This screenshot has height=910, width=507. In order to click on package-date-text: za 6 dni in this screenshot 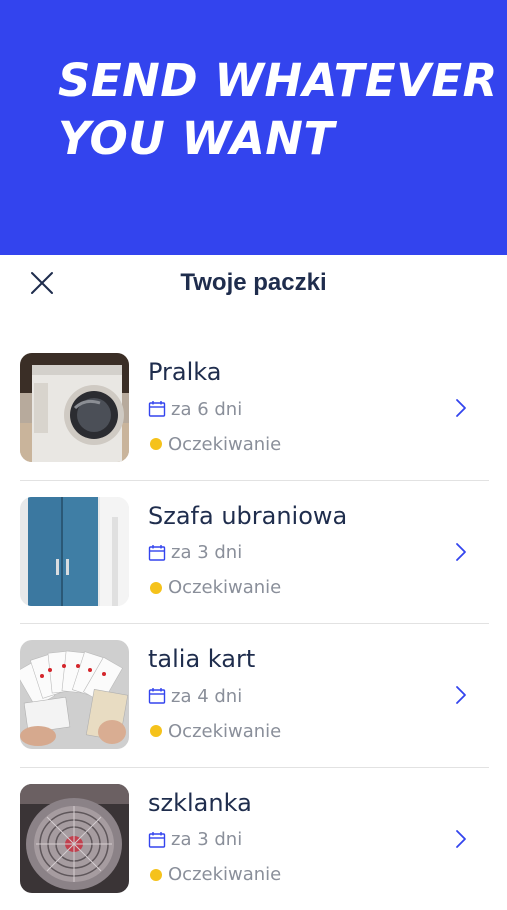, I will do `click(206, 409)`.